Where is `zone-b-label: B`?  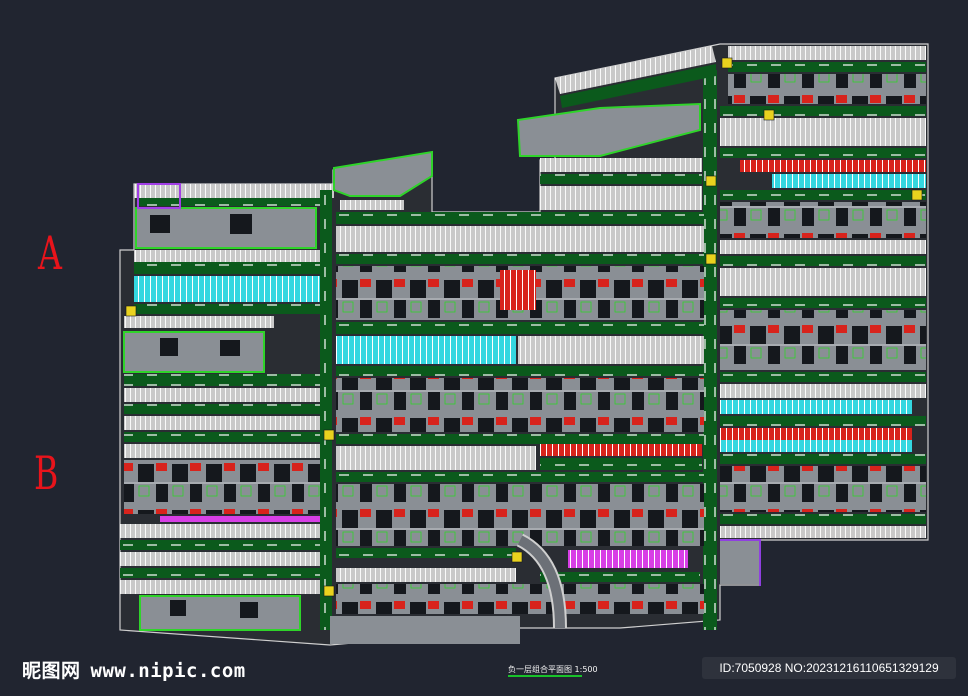 zone-b-label: B is located at coordinates (46, 473).